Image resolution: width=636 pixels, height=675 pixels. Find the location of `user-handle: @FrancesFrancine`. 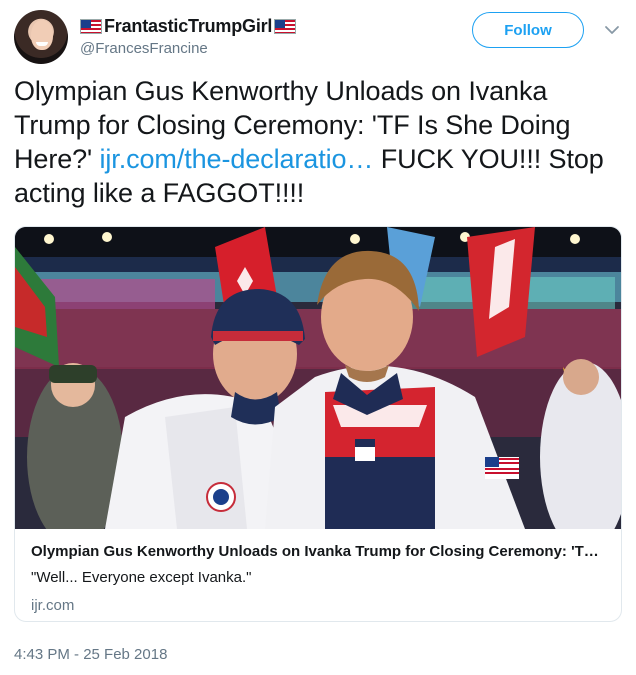

user-handle: @FrancesFrancine is located at coordinates (144, 48).